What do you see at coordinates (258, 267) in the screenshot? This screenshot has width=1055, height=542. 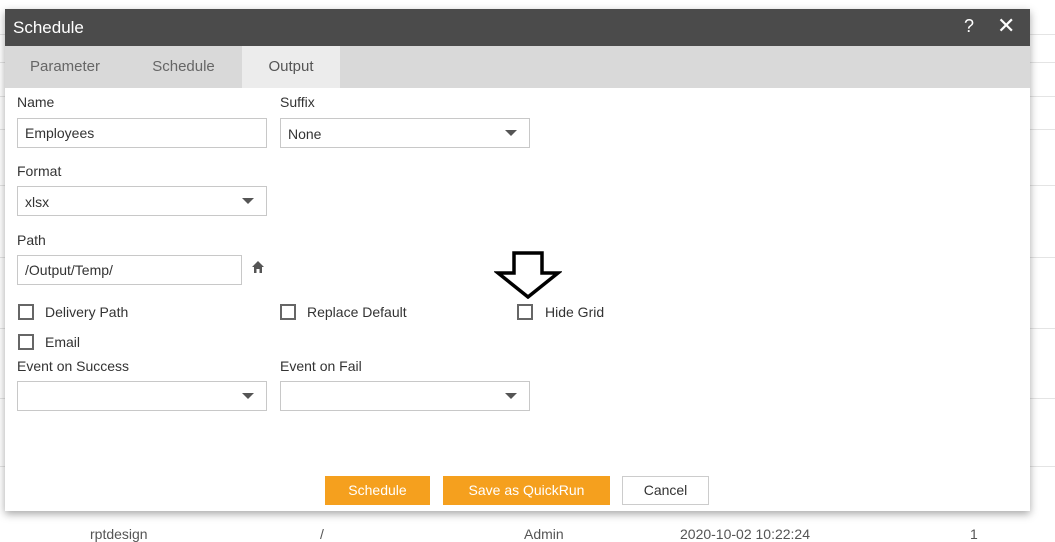 I see `home-icon` at bounding box center [258, 267].